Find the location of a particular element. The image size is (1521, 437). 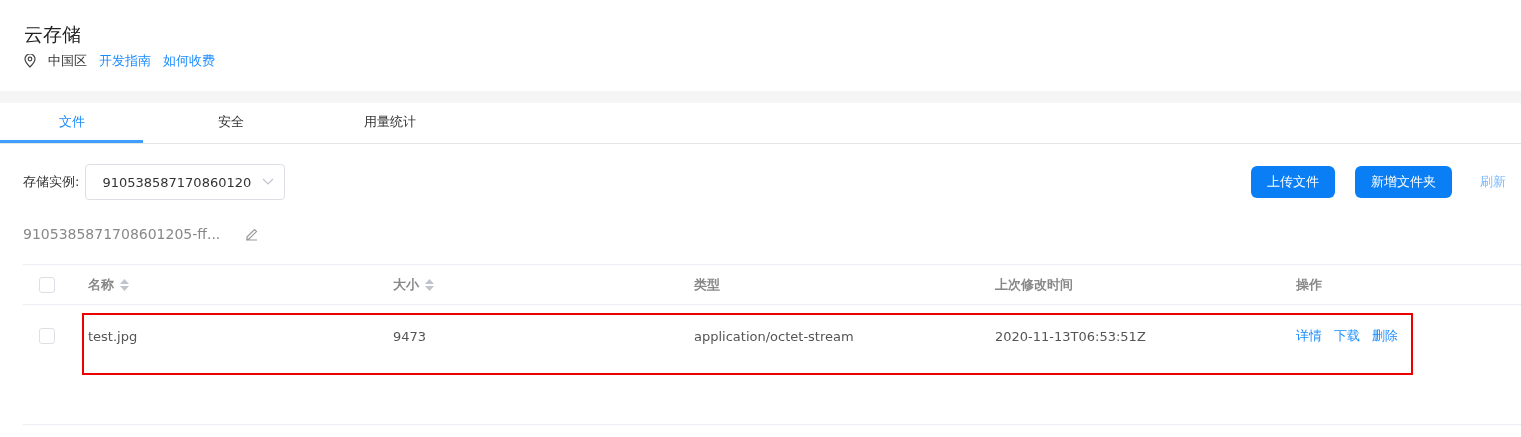

column-header: 上次修改时间 is located at coordinates (1034, 284).